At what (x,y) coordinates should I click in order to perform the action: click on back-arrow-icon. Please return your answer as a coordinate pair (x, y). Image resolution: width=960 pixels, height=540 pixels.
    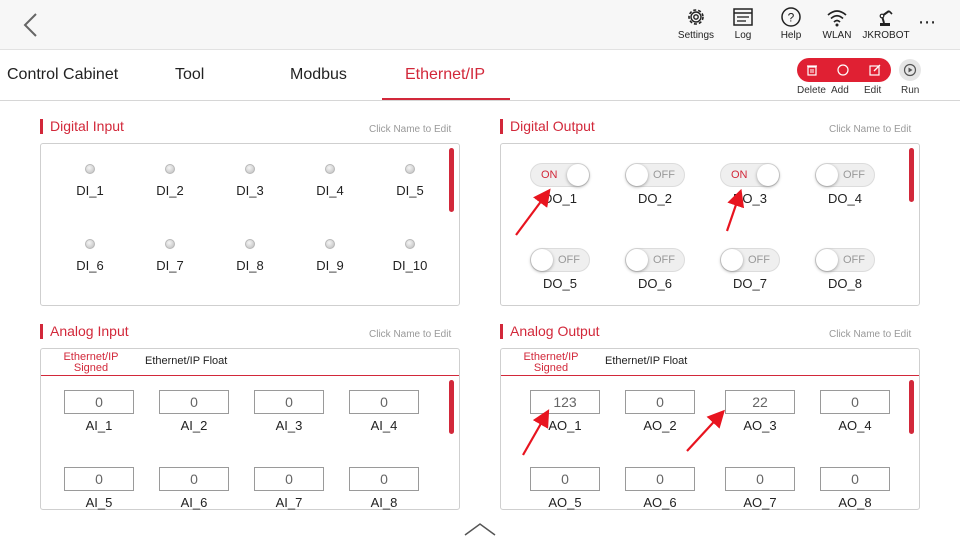
    Looking at the image, I should click on (32, 25).